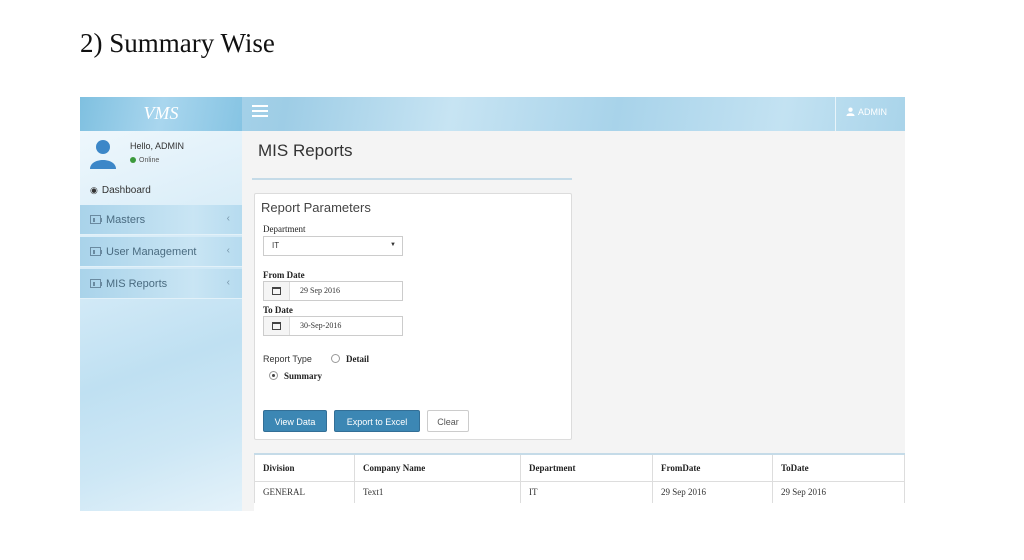 Image resolution: width=1024 pixels, height=560 pixels. Describe the element at coordinates (149, 160) in the screenshot. I see `online-status-label: Online` at that location.